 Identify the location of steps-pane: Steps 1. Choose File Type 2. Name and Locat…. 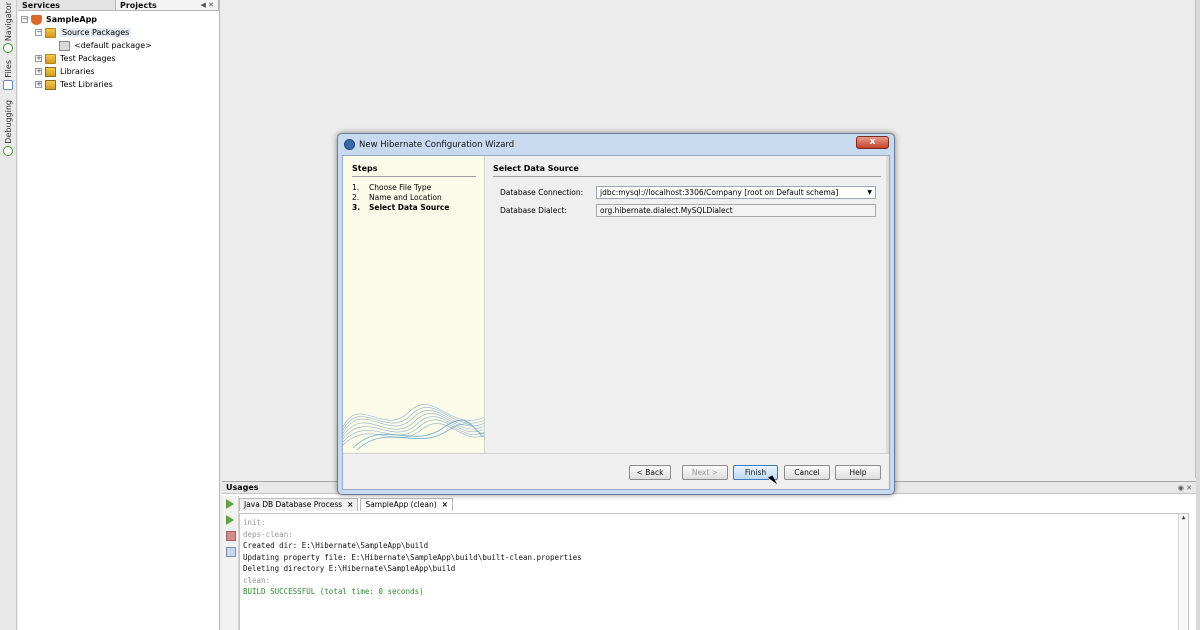
(414, 304).